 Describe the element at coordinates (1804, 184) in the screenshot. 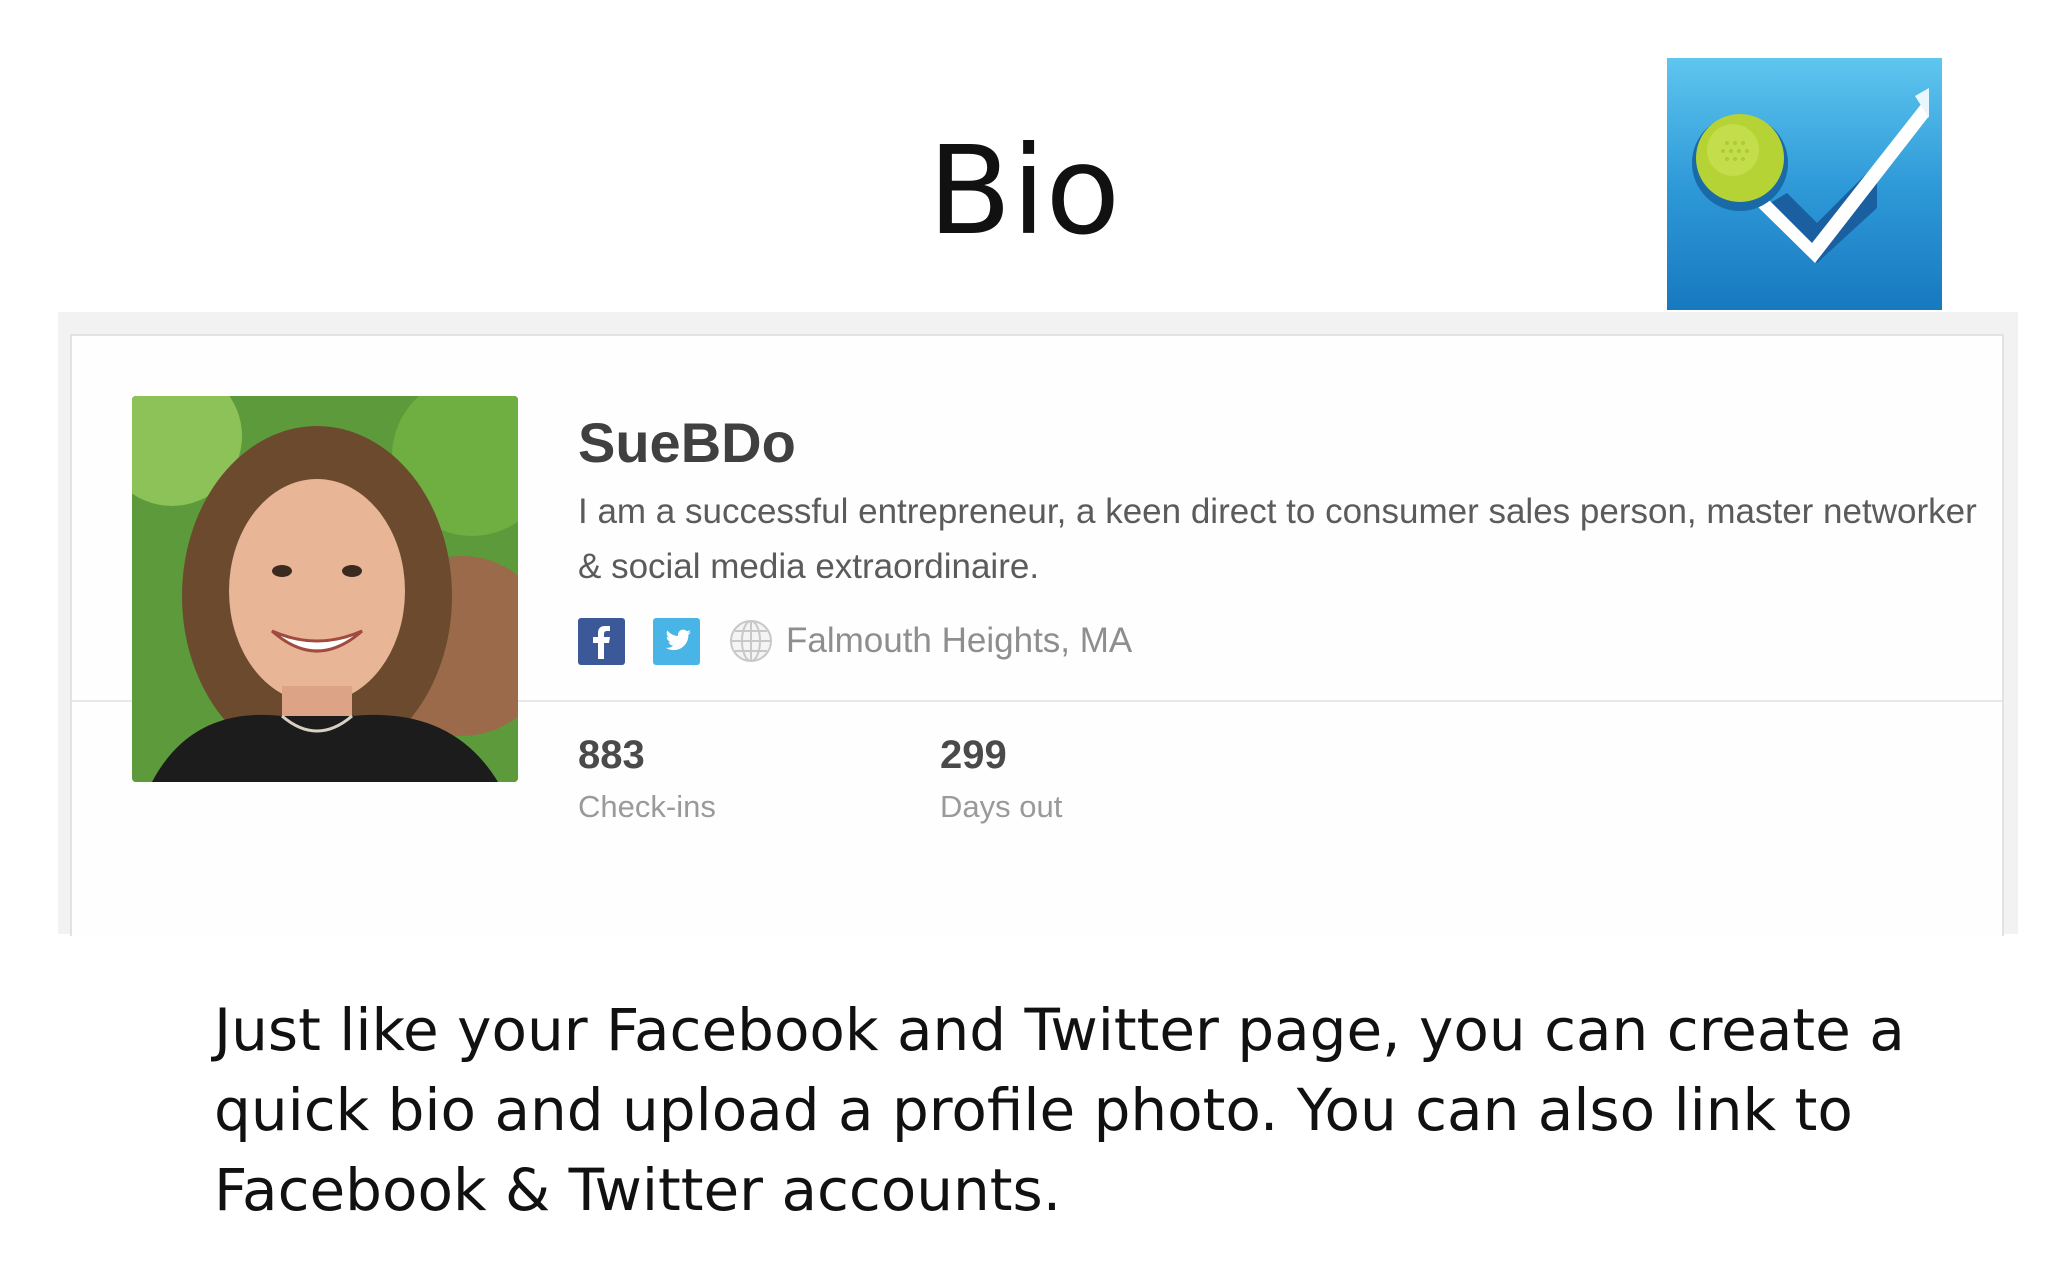

I see `foursquare-logo-icon` at that location.